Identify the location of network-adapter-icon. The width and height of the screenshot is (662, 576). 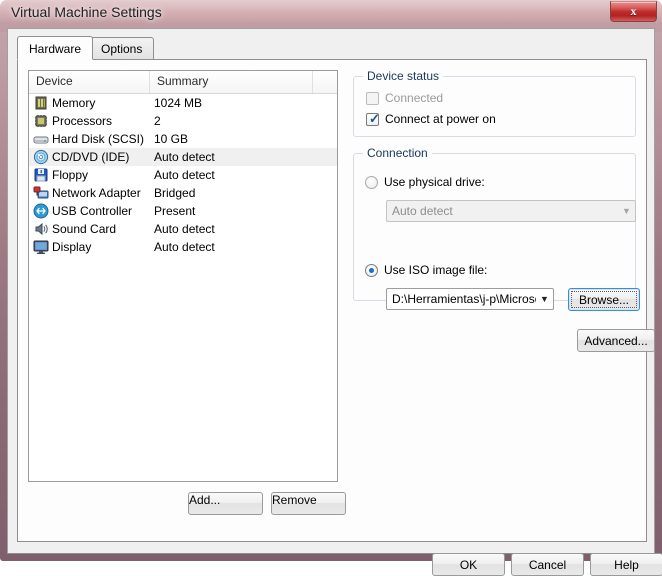
(41, 193).